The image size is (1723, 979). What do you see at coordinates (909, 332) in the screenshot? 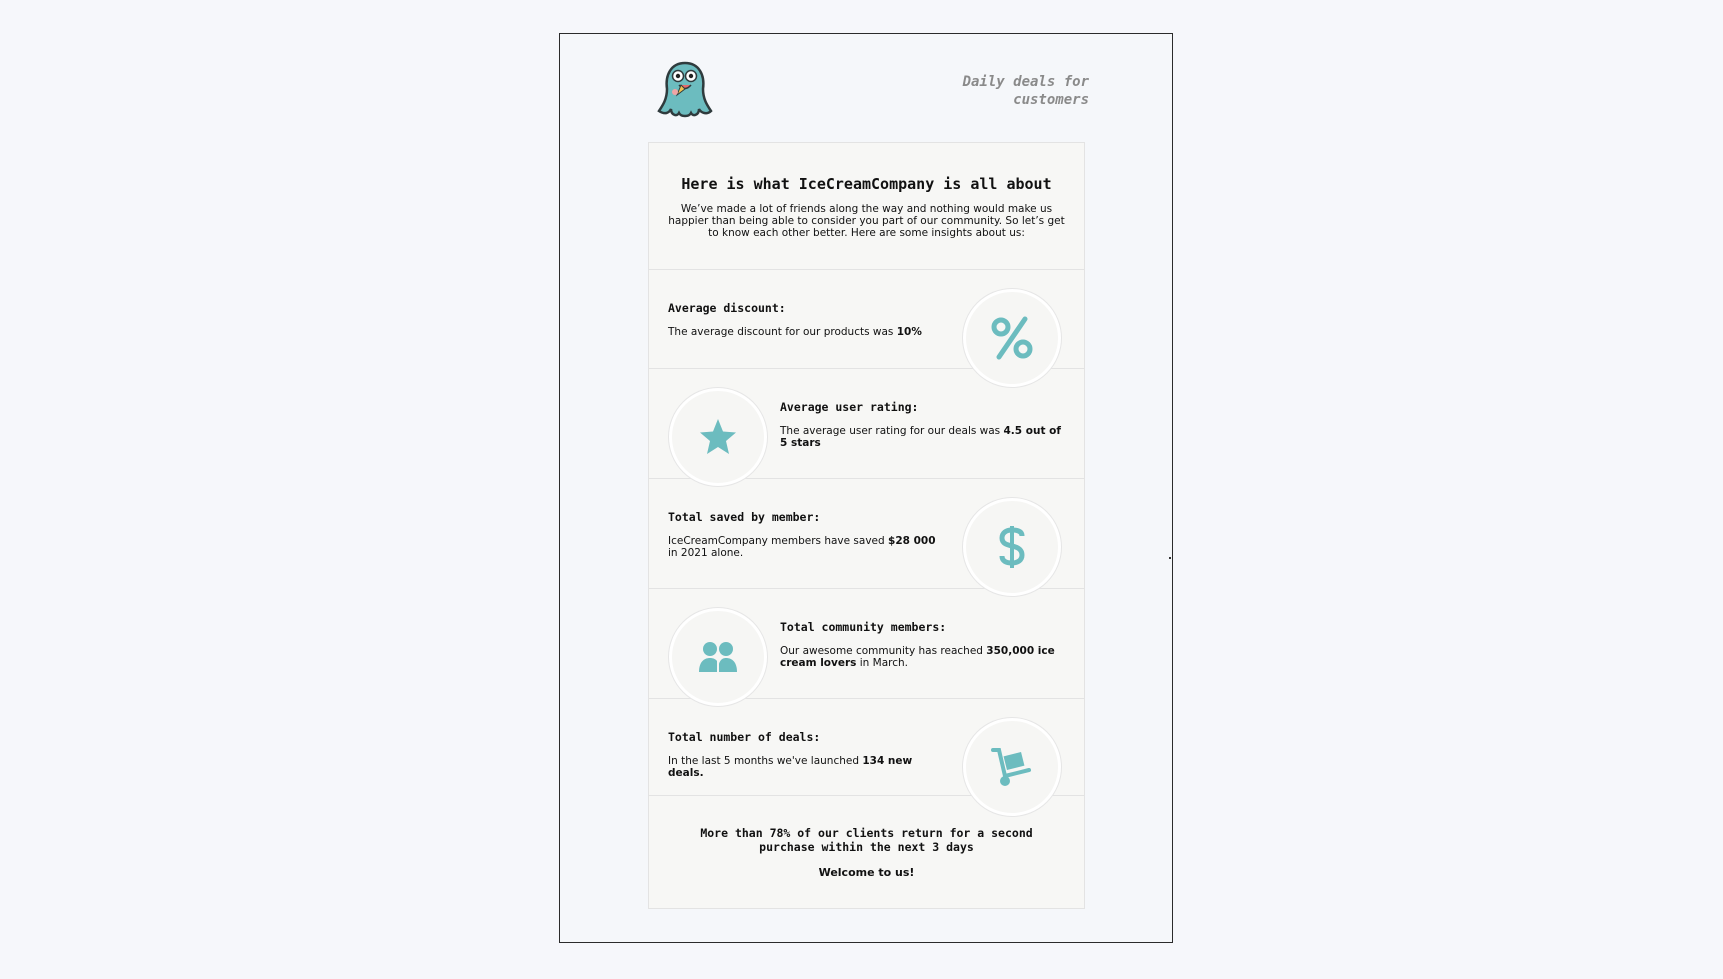
I see `stat-value-discount: 10%` at bounding box center [909, 332].